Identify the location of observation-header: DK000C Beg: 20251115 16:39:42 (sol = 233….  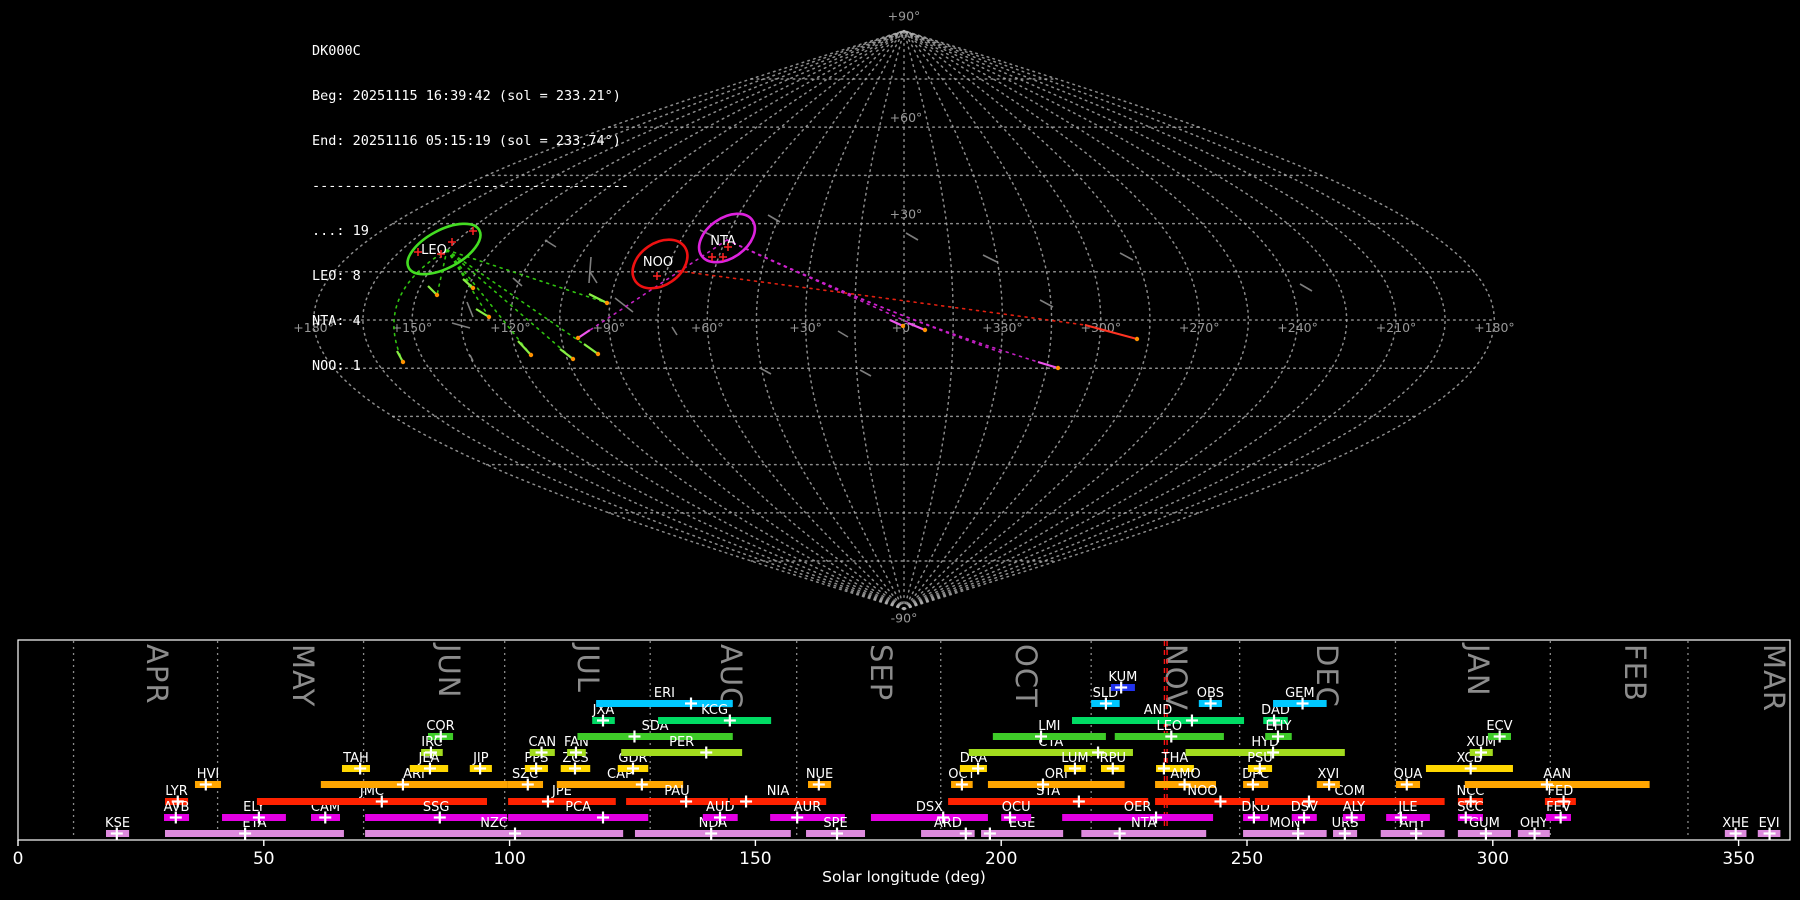
(470, 201).